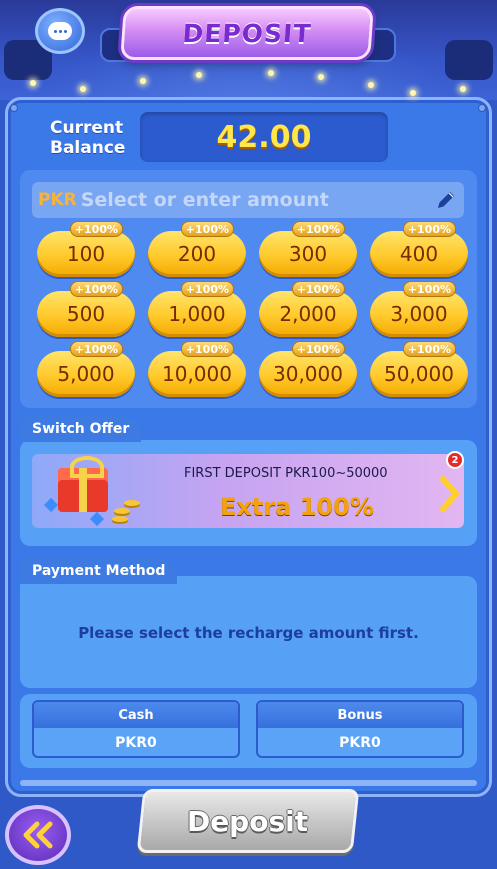 The height and width of the screenshot is (869, 497). What do you see at coordinates (360, 715) in the screenshot?
I see `bonus-label: Bonus` at bounding box center [360, 715].